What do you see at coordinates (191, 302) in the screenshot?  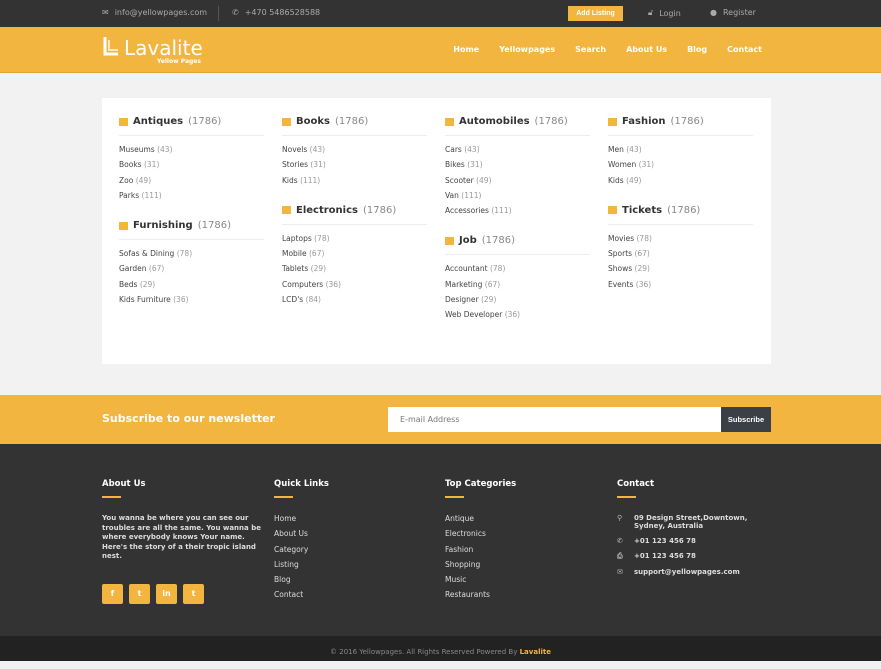 I see `subcategory-link: Kids Furniture (36)` at bounding box center [191, 302].